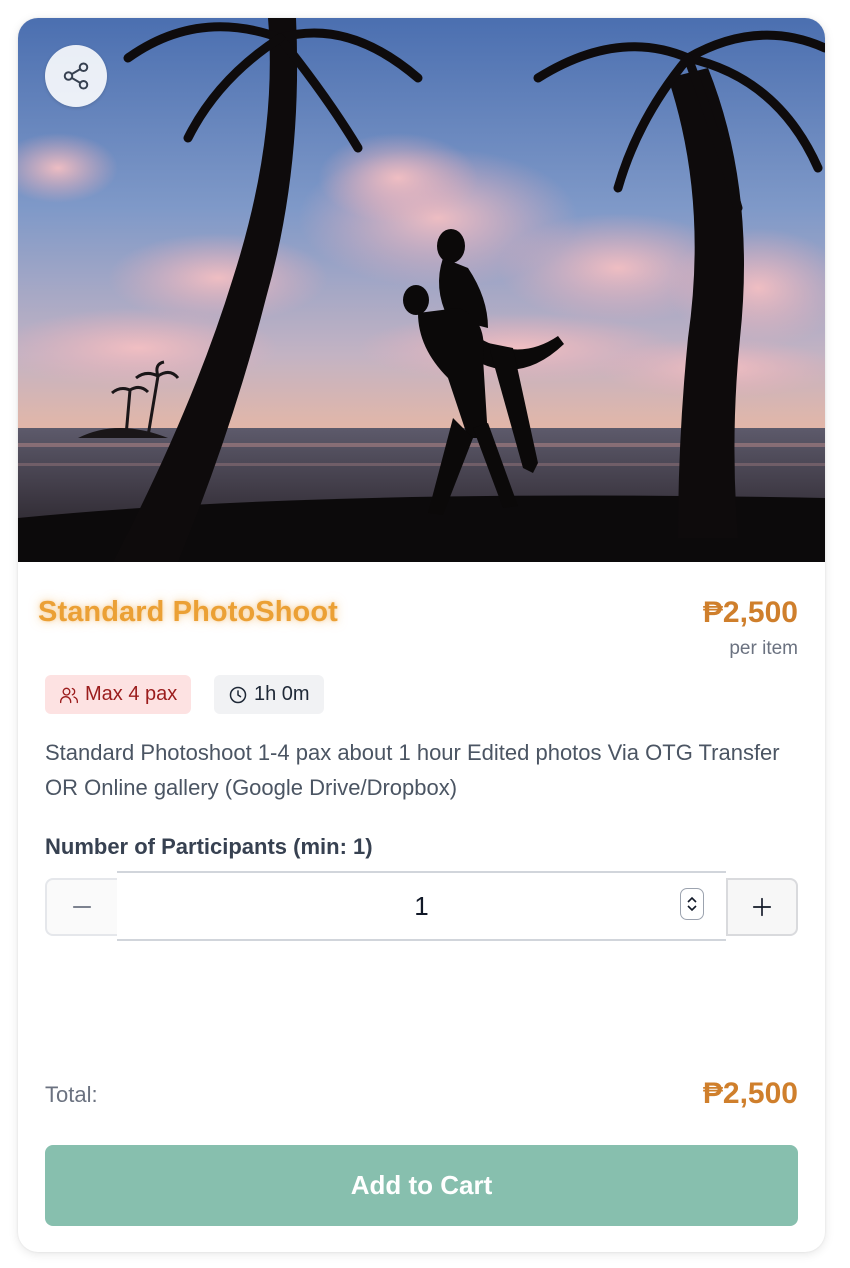  Describe the element at coordinates (238, 694) in the screenshot. I see `clock-icon` at that location.